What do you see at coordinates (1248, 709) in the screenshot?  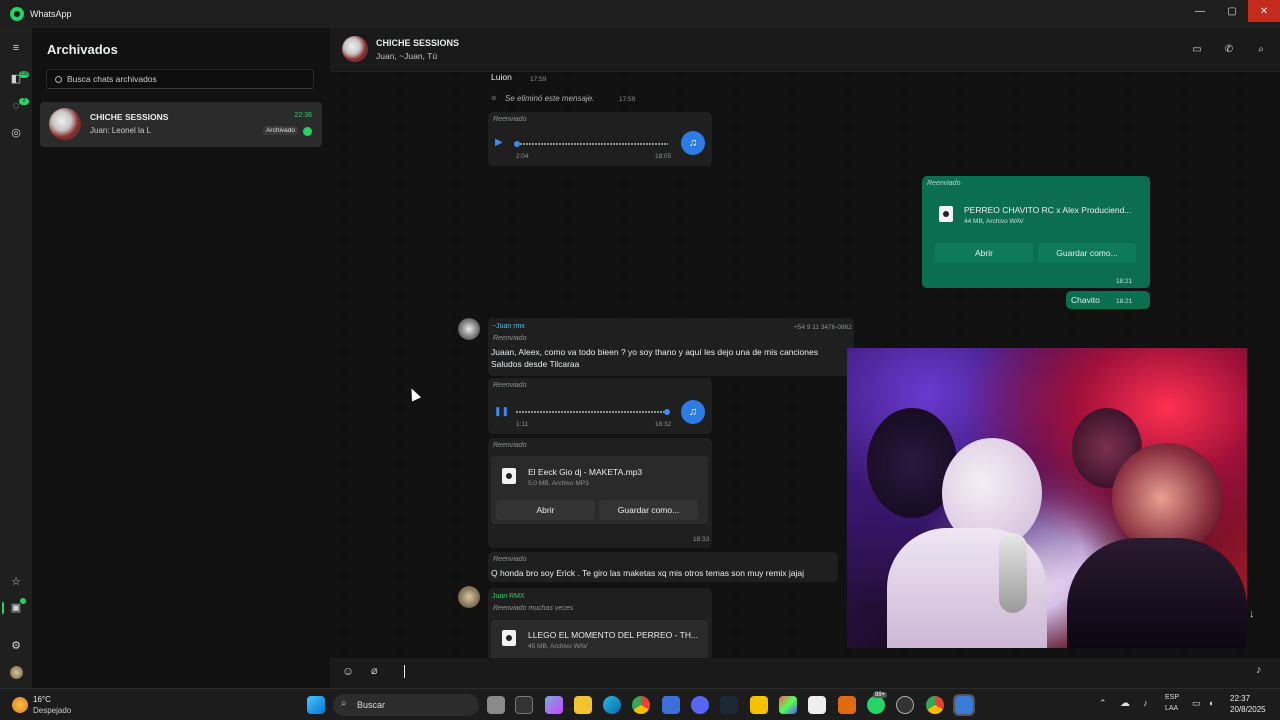 I see `clock-date: 20/8/2025` at bounding box center [1248, 709].